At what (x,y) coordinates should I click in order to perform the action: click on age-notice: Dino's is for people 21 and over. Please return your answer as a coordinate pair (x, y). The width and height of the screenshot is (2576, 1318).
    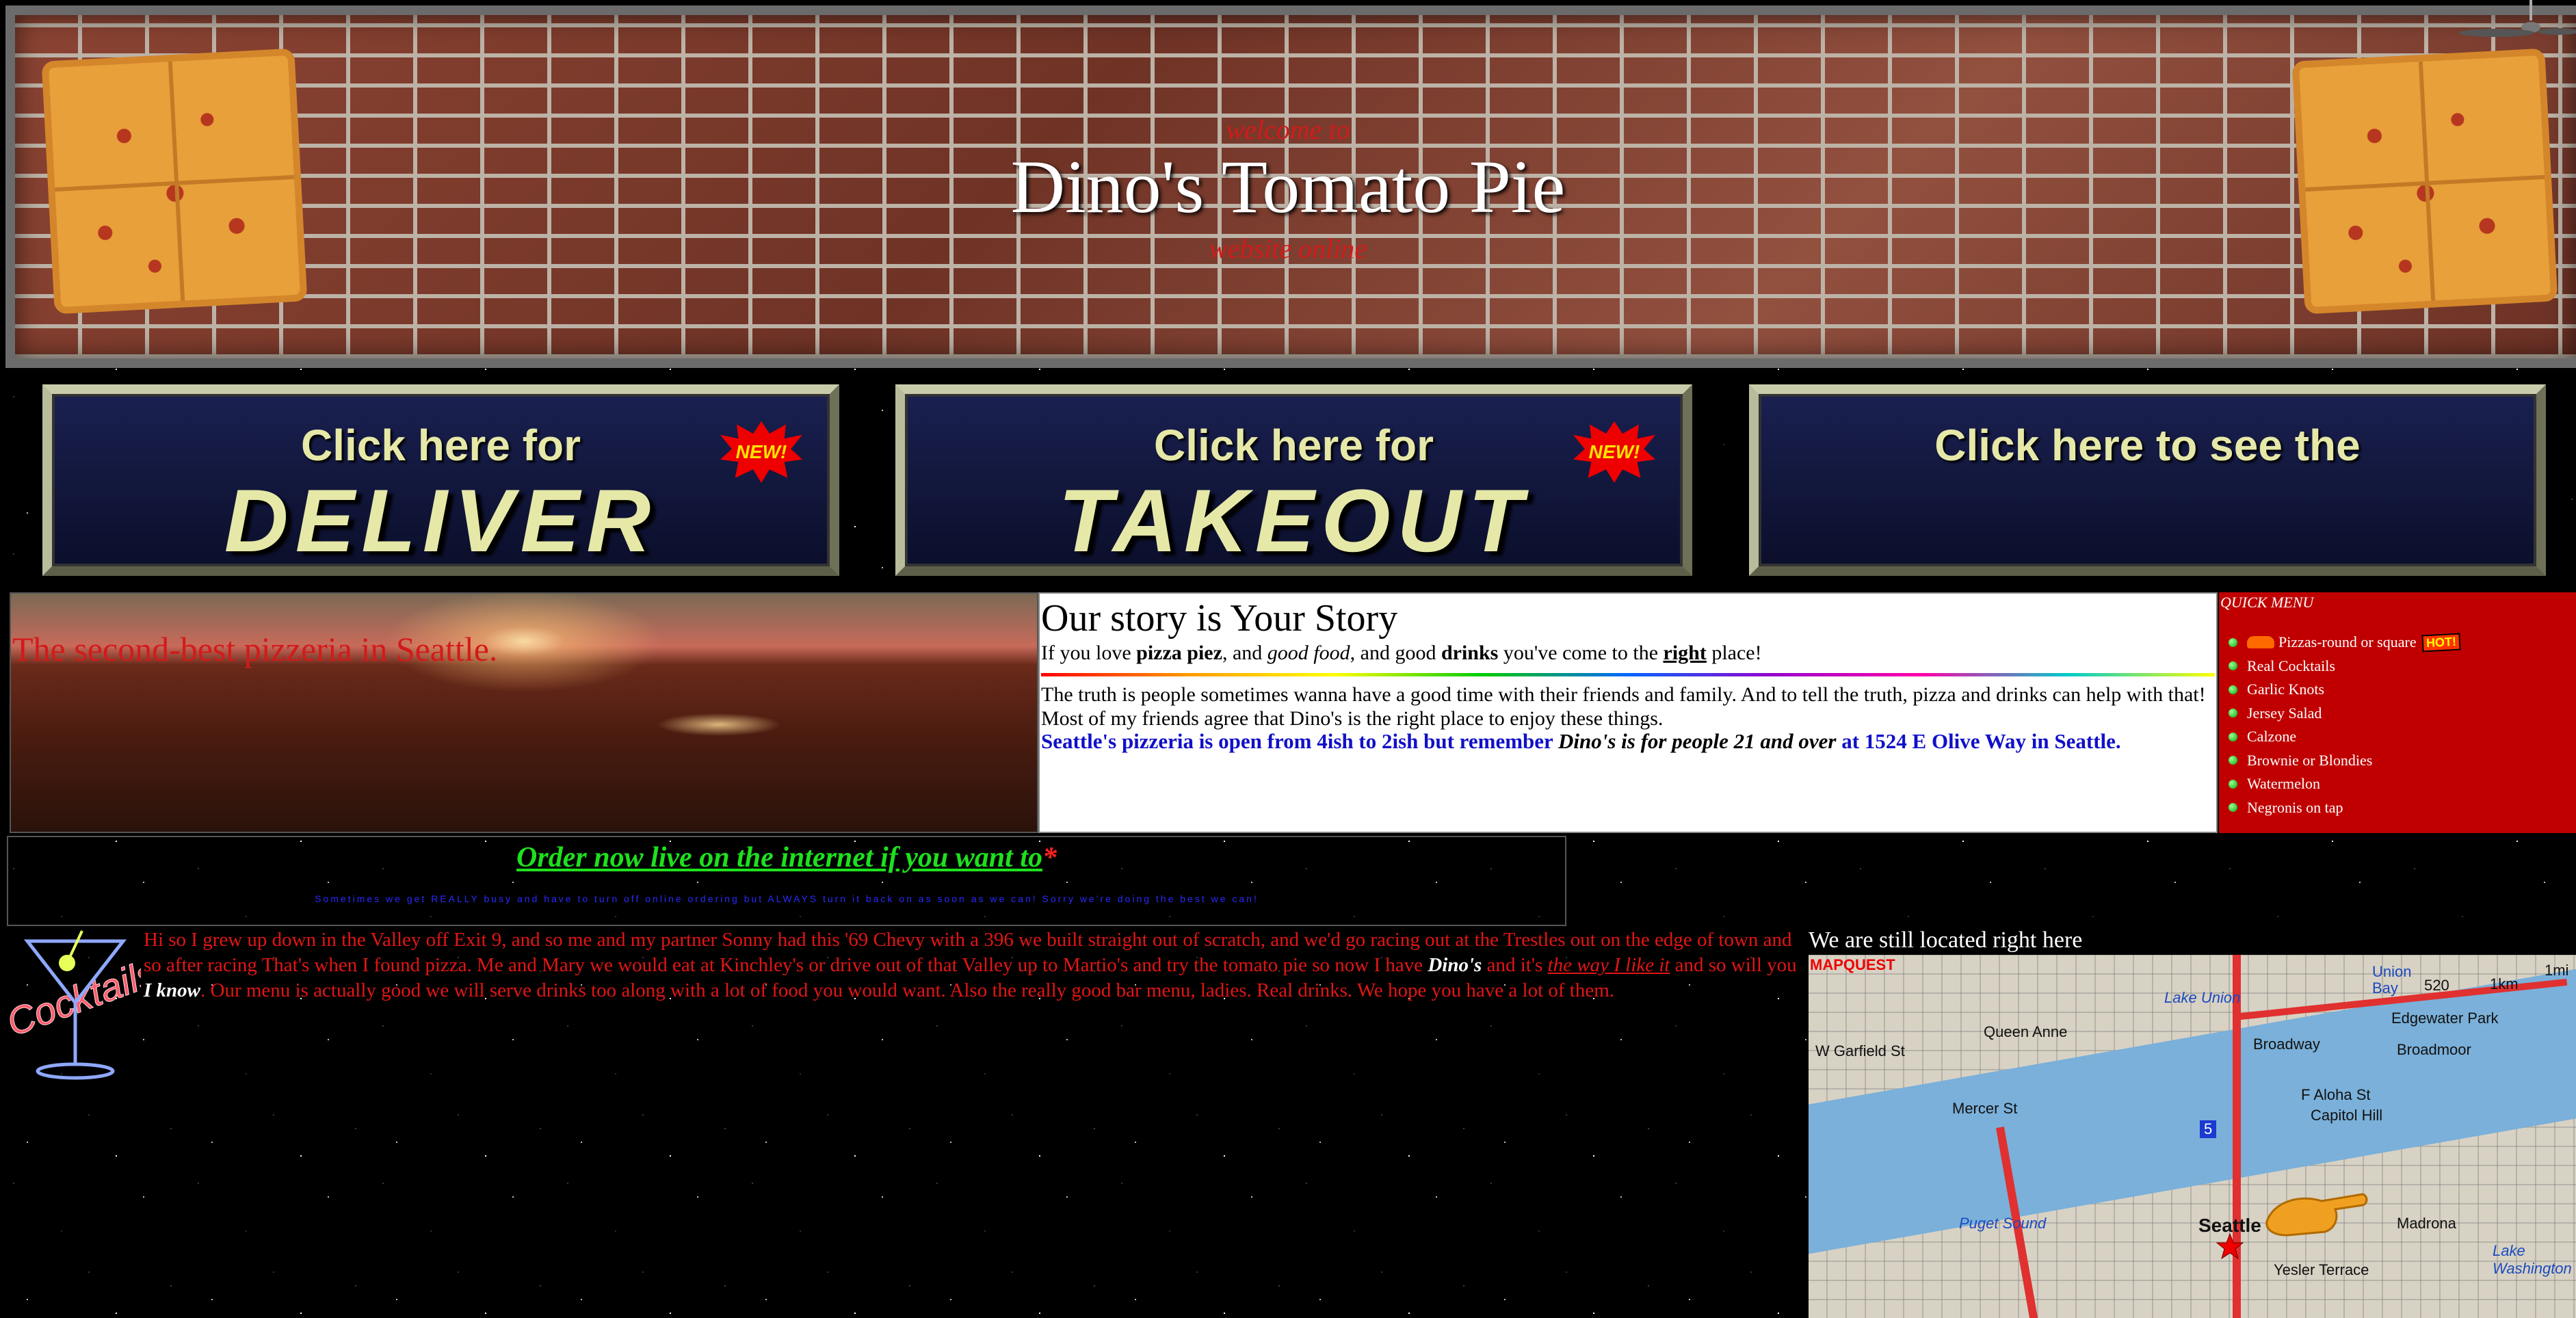
    Looking at the image, I should click on (1697, 741).